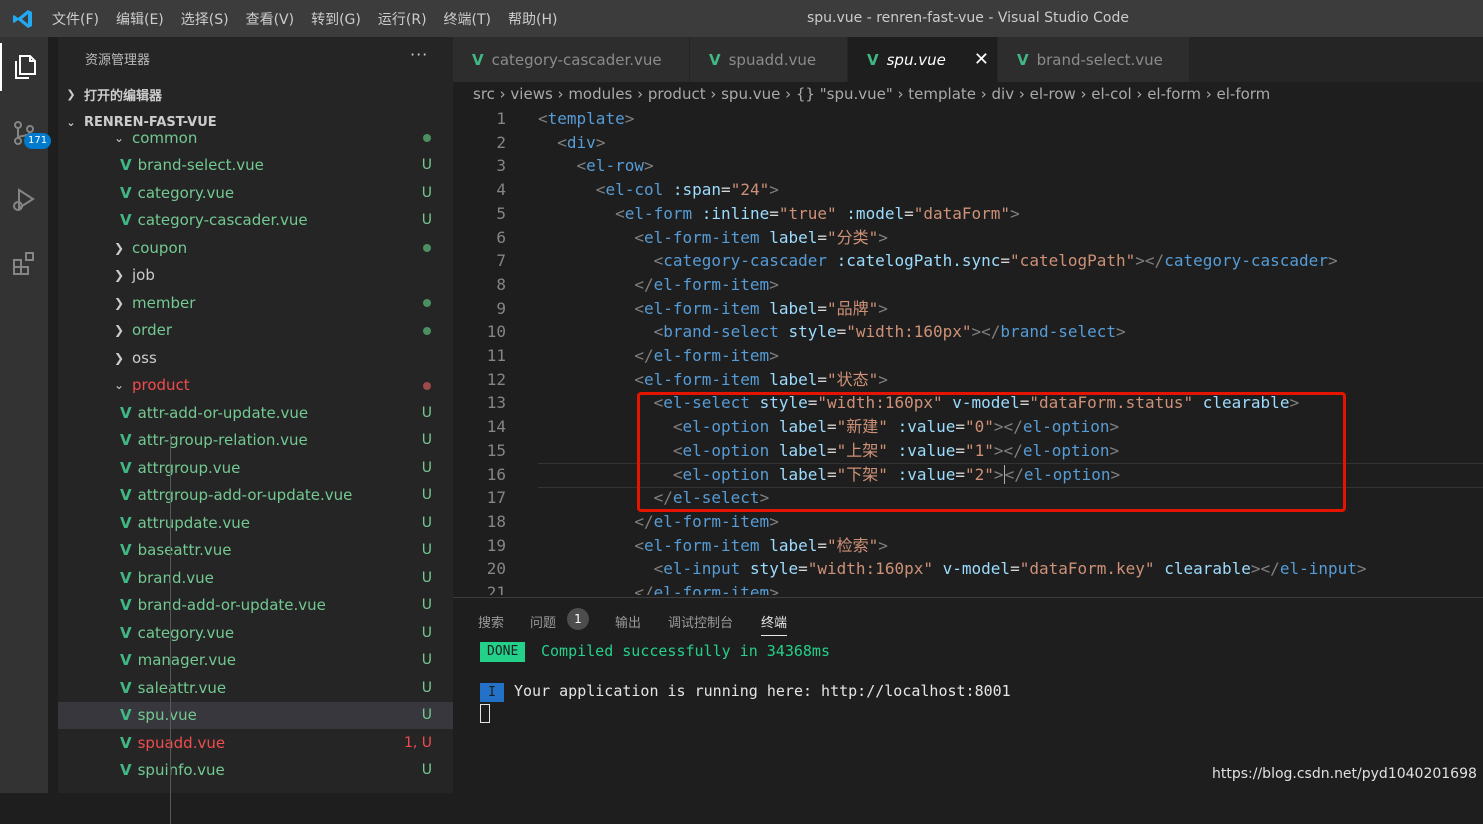  Describe the element at coordinates (255, 522) in the screenshot. I see `tree-item: Vattrupdate.vue U` at that location.